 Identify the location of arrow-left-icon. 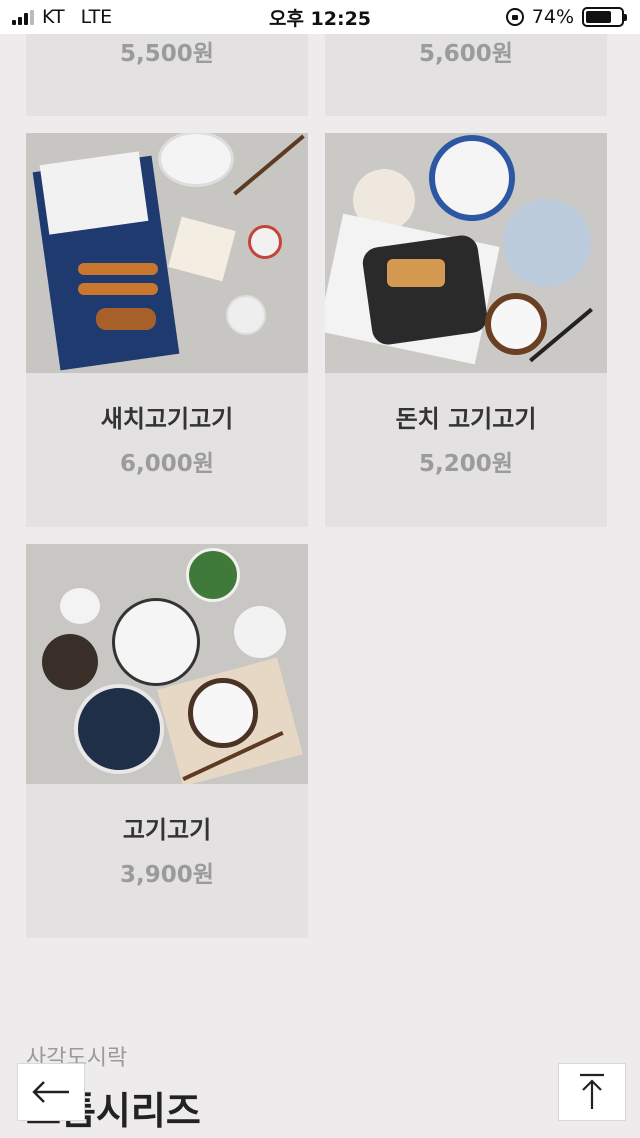
(50, 1092).